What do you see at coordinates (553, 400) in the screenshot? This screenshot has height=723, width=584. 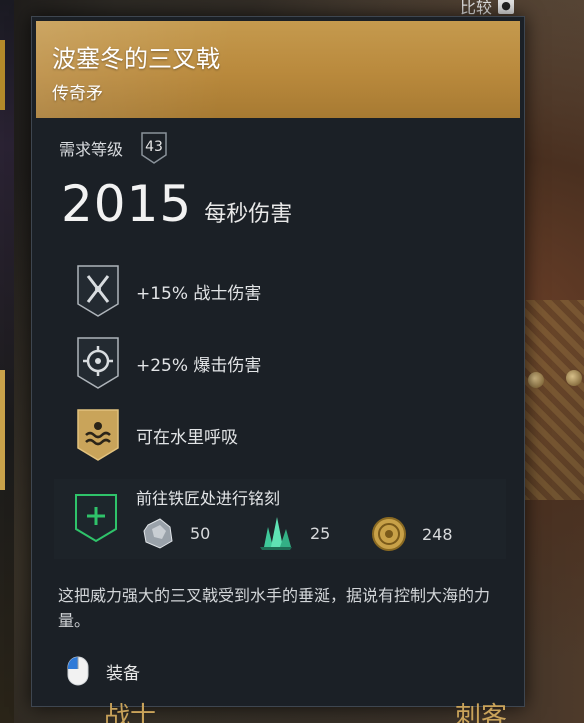 I see `character-armor-pattern` at bounding box center [553, 400].